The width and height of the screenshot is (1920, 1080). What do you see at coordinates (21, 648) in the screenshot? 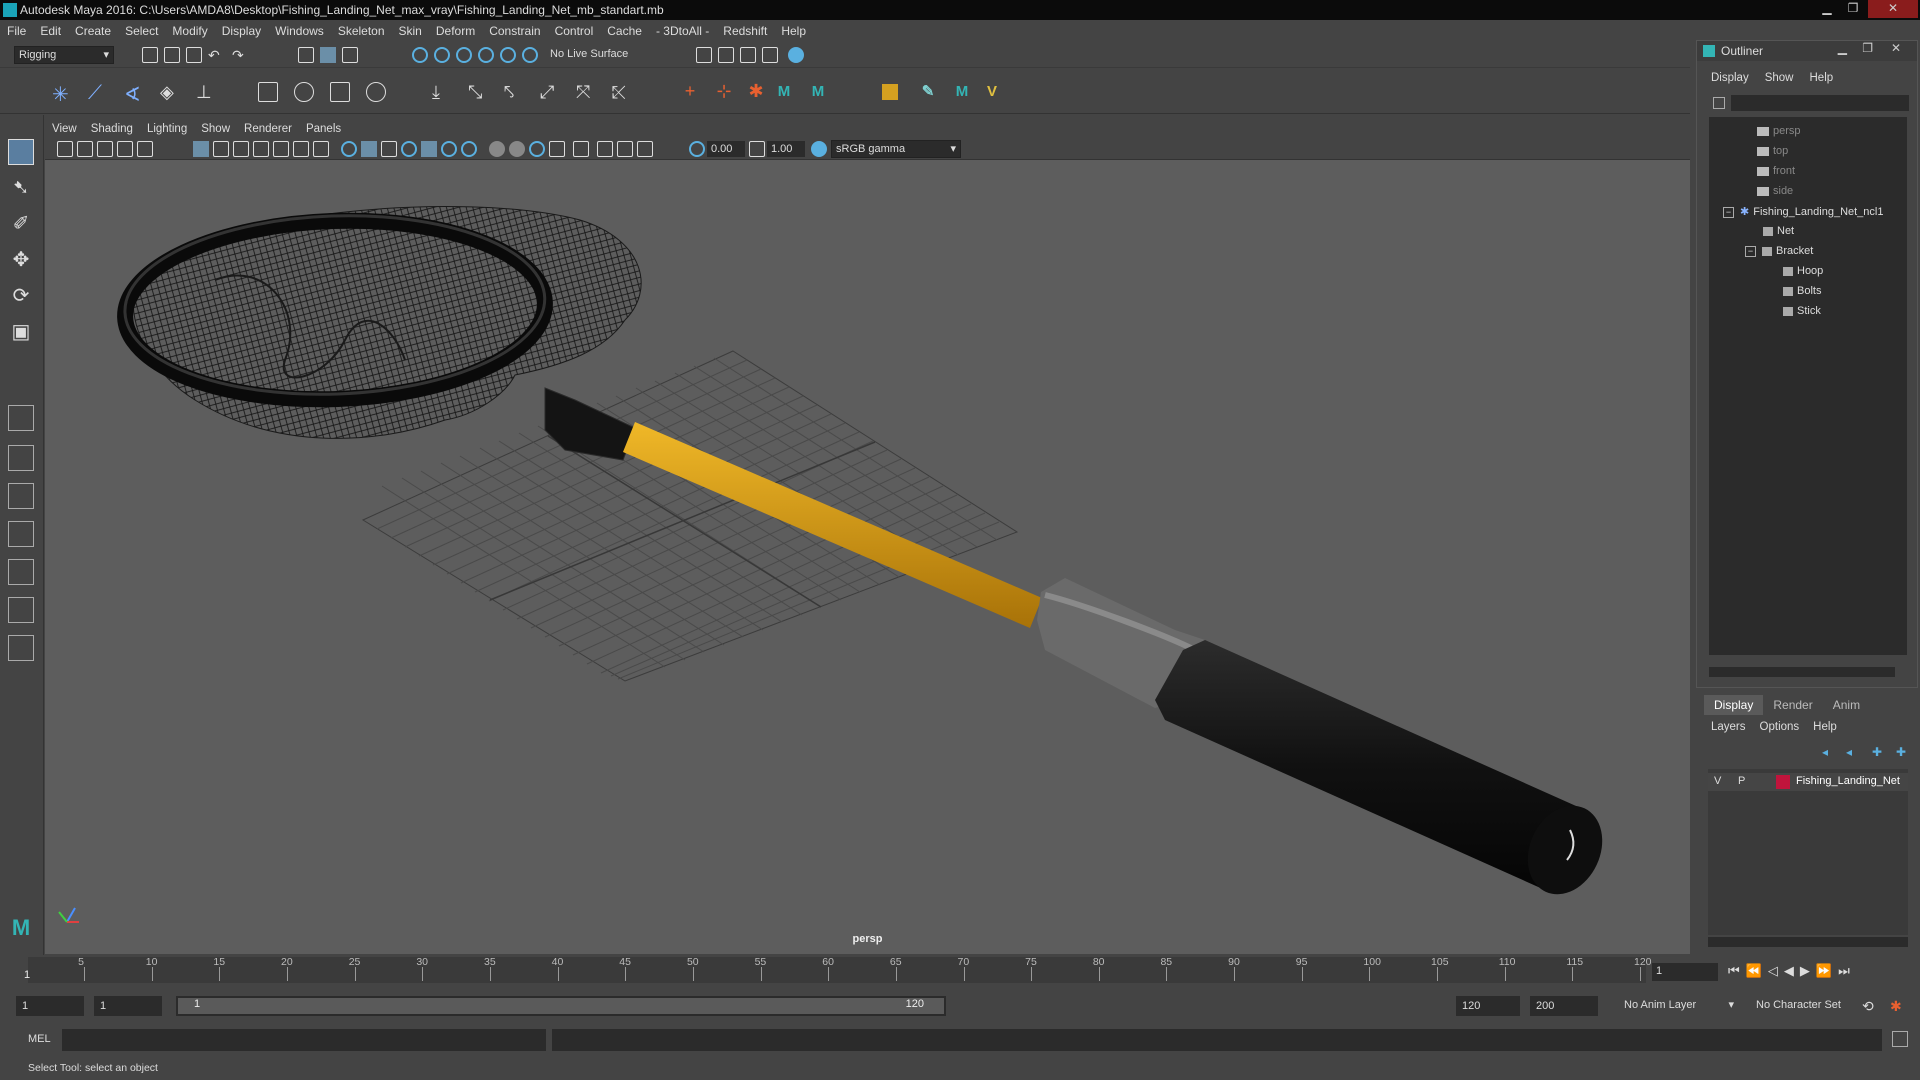
I see `custom-layout-icon` at bounding box center [21, 648].